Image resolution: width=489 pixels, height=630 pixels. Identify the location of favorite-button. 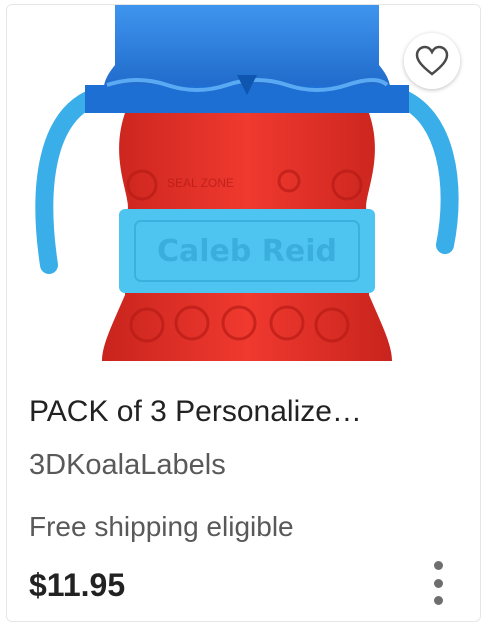
(432, 61).